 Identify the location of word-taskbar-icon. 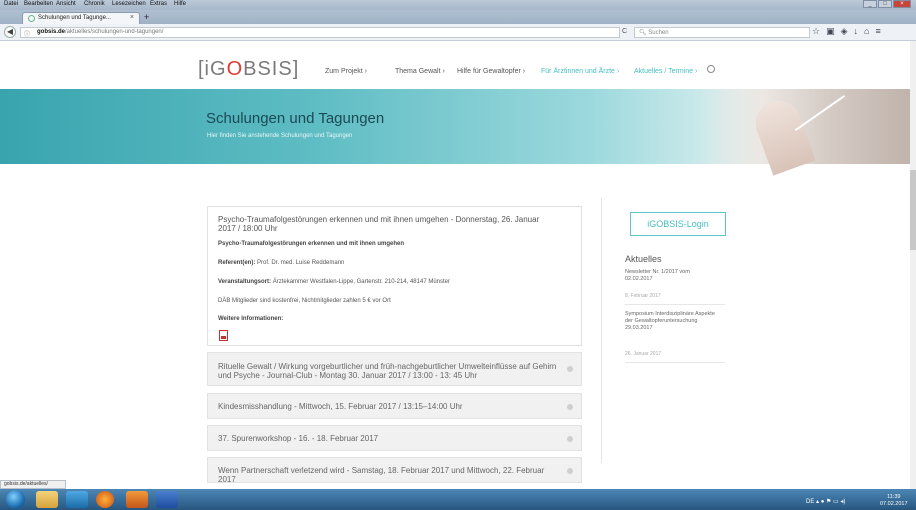
(167, 499).